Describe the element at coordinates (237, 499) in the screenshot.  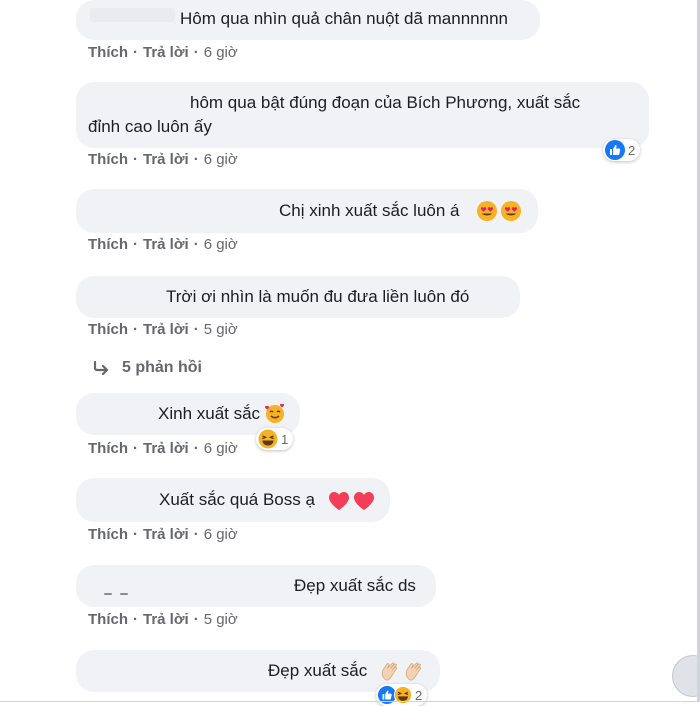
I see `comment-text: Xuất sắc quá Boss ạ` at that location.